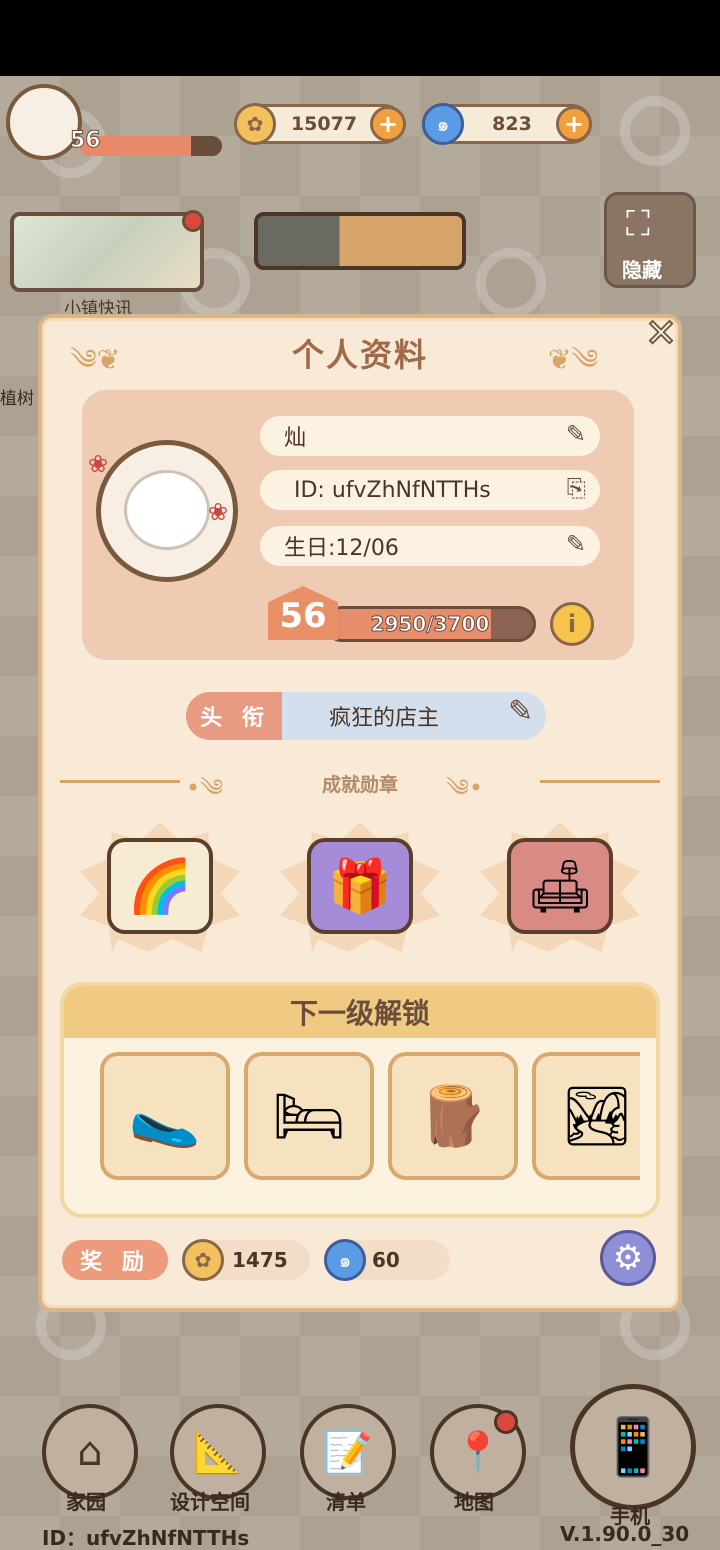 This screenshot has height=1550, width=720. I want to click on level-number: 56, so click(303, 616).